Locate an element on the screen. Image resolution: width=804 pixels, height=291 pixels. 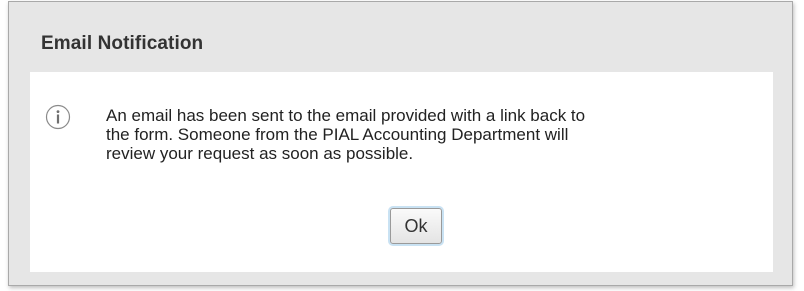
dialog-title: Email Notification is located at coordinates (122, 43).